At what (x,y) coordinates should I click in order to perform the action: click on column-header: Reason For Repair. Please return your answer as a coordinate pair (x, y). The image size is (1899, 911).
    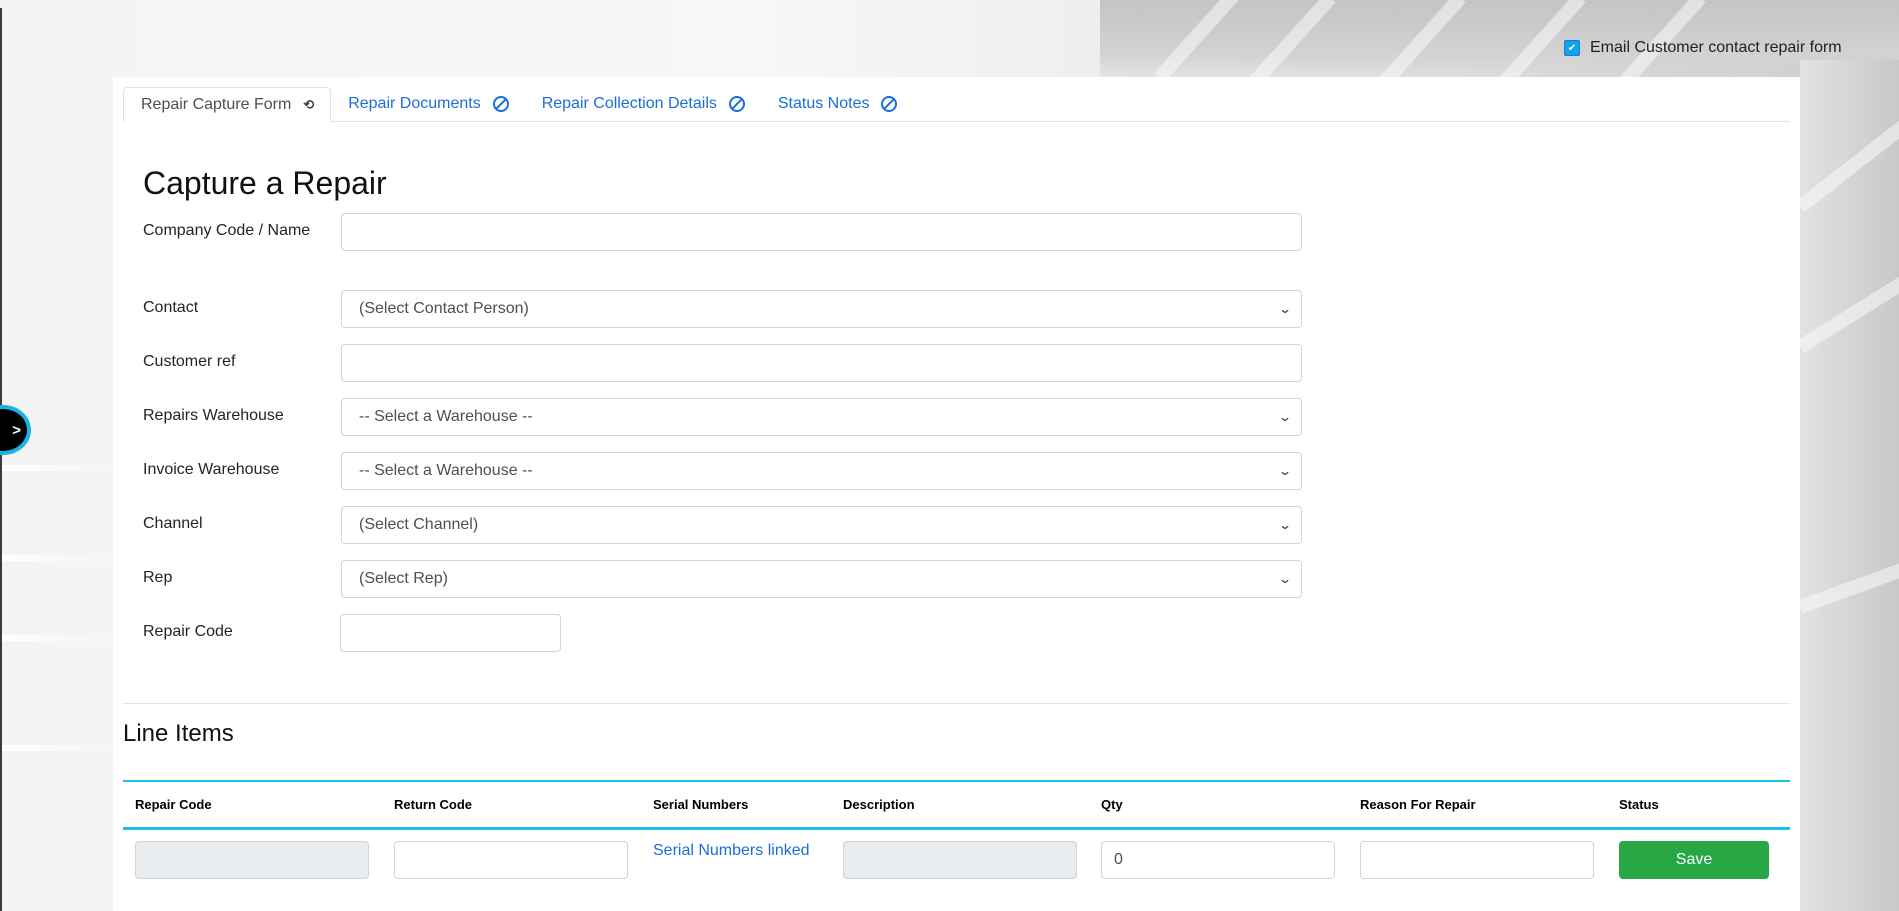
    Looking at the image, I should click on (1418, 804).